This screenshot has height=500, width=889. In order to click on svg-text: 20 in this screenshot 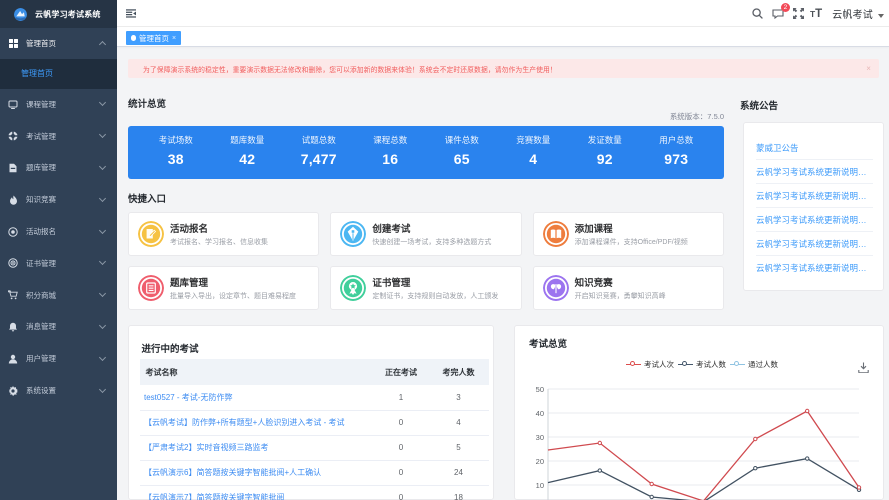, I will do `click(540, 461)`.